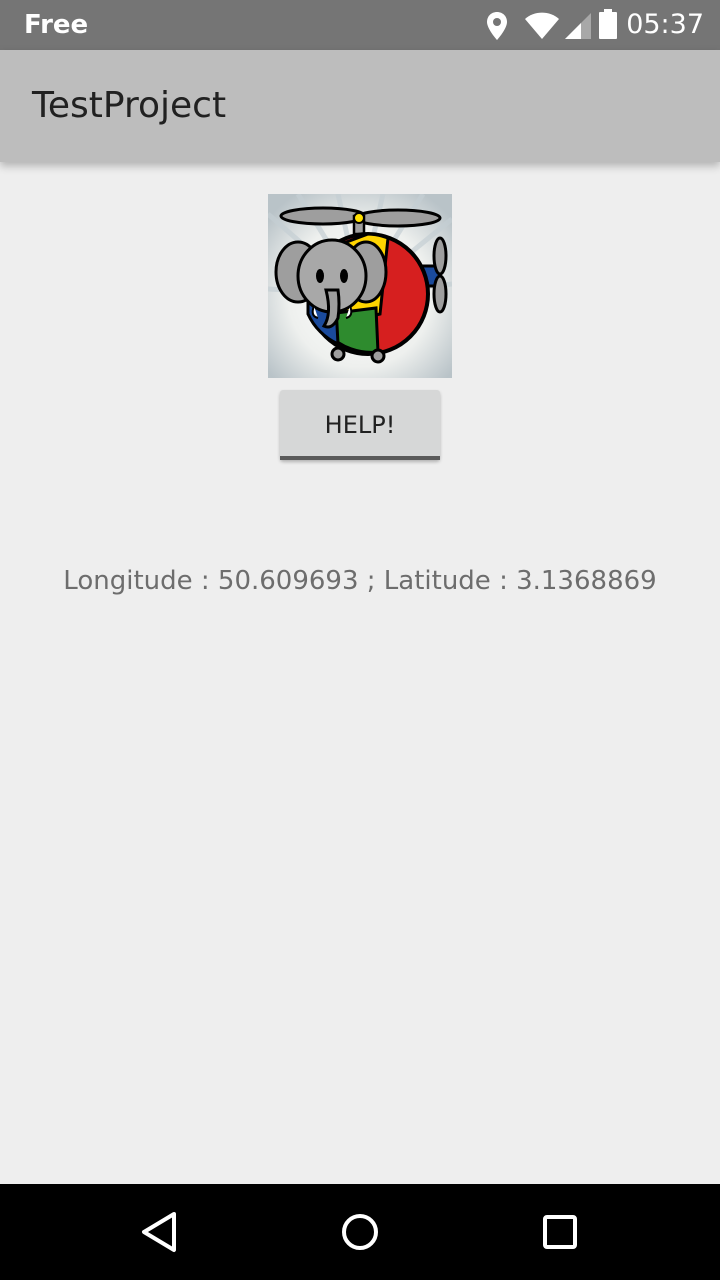 The width and height of the screenshot is (720, 1280). What do you see at coordinates (578, 26) in the screenshot?
I see `cellular-signal-icon` at bounding box center [578, 26].